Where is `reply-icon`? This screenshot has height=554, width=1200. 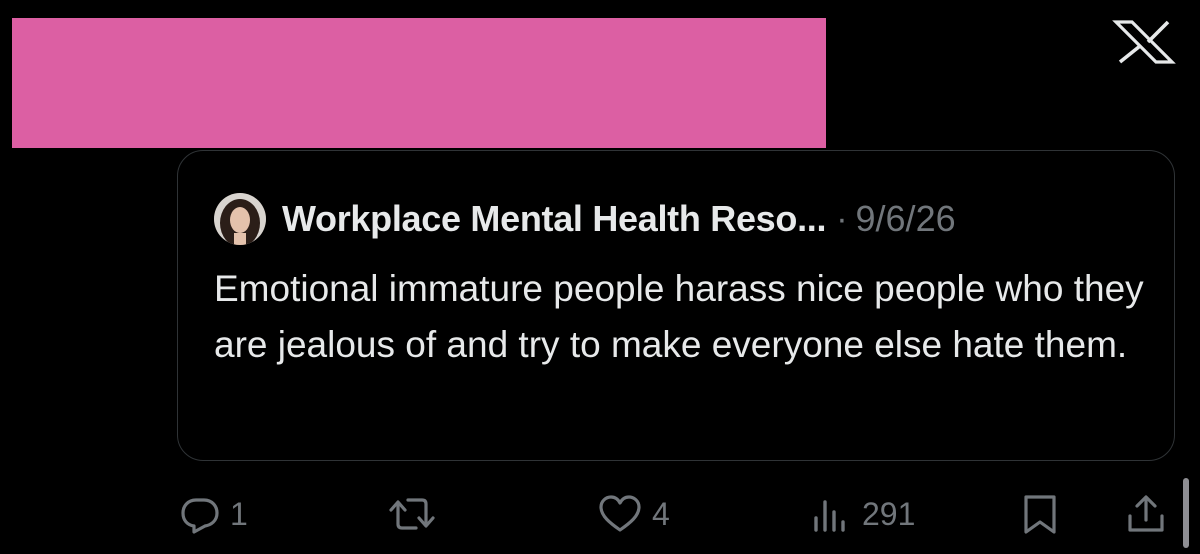 reply-icon is located at coordinates (200, 514).